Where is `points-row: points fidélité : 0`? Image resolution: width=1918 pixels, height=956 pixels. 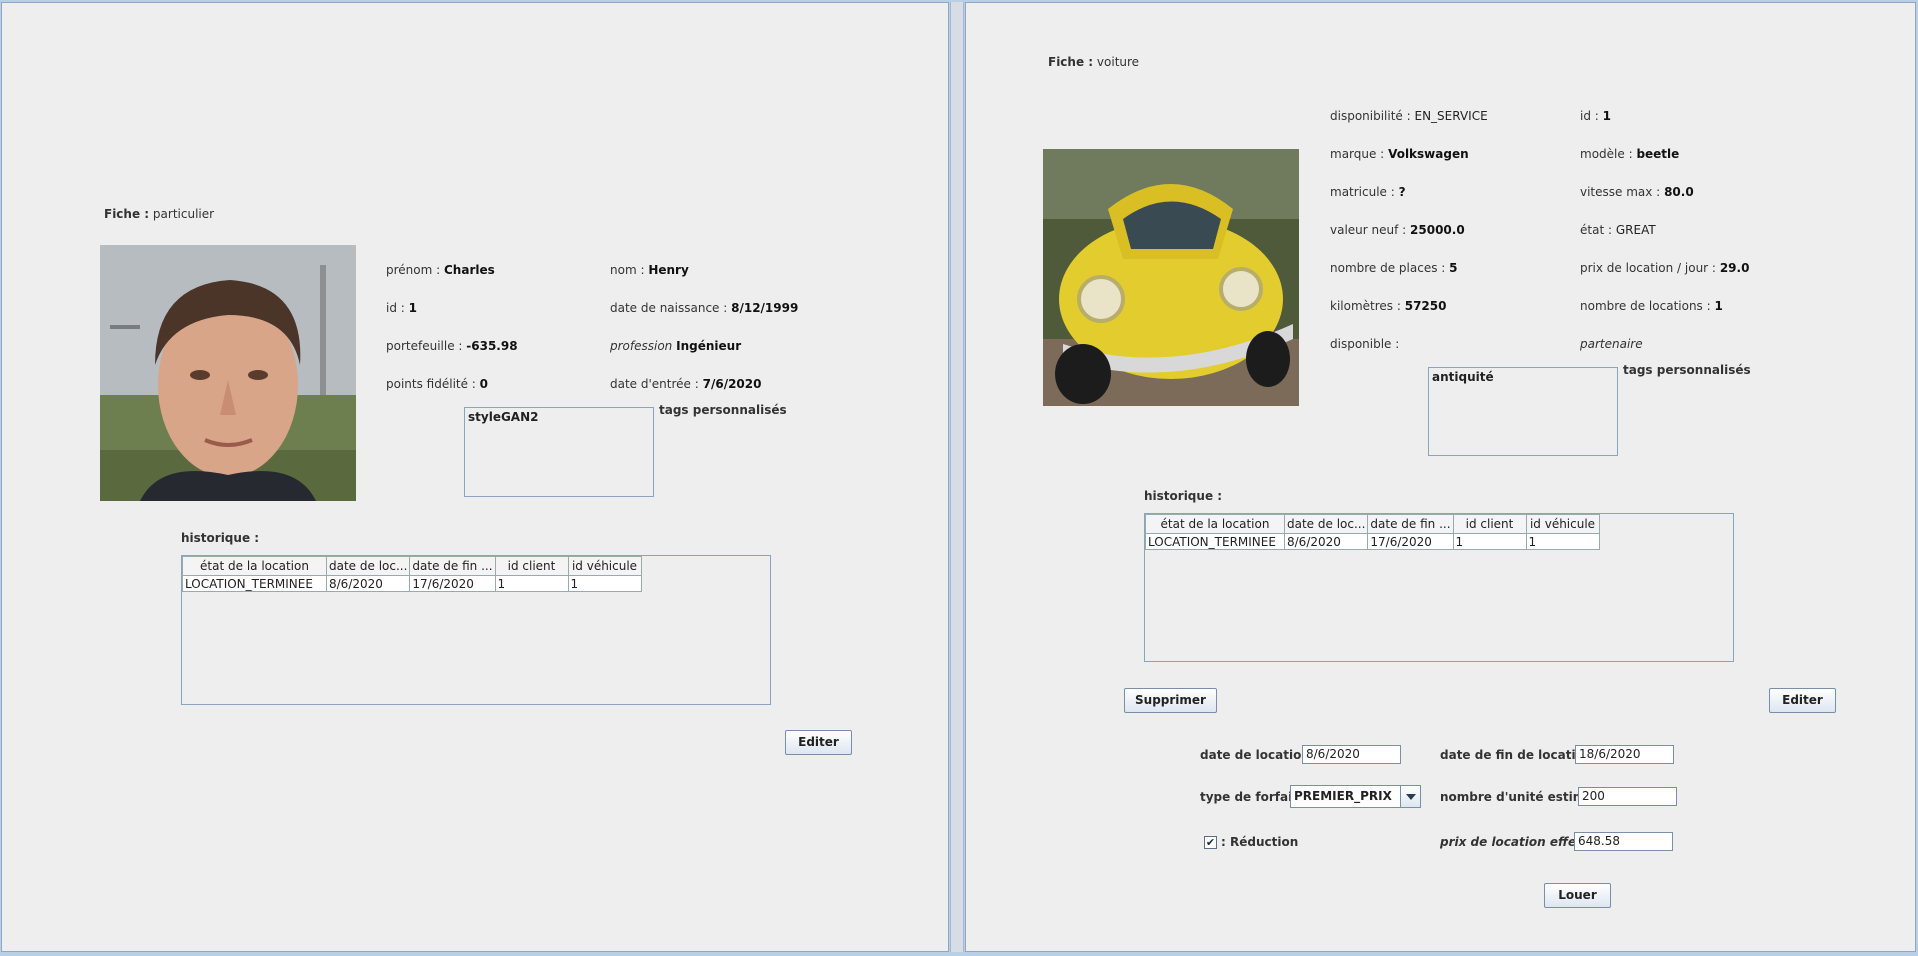
points-row: points fidélité : 0 is located at coordinates (437, 384).